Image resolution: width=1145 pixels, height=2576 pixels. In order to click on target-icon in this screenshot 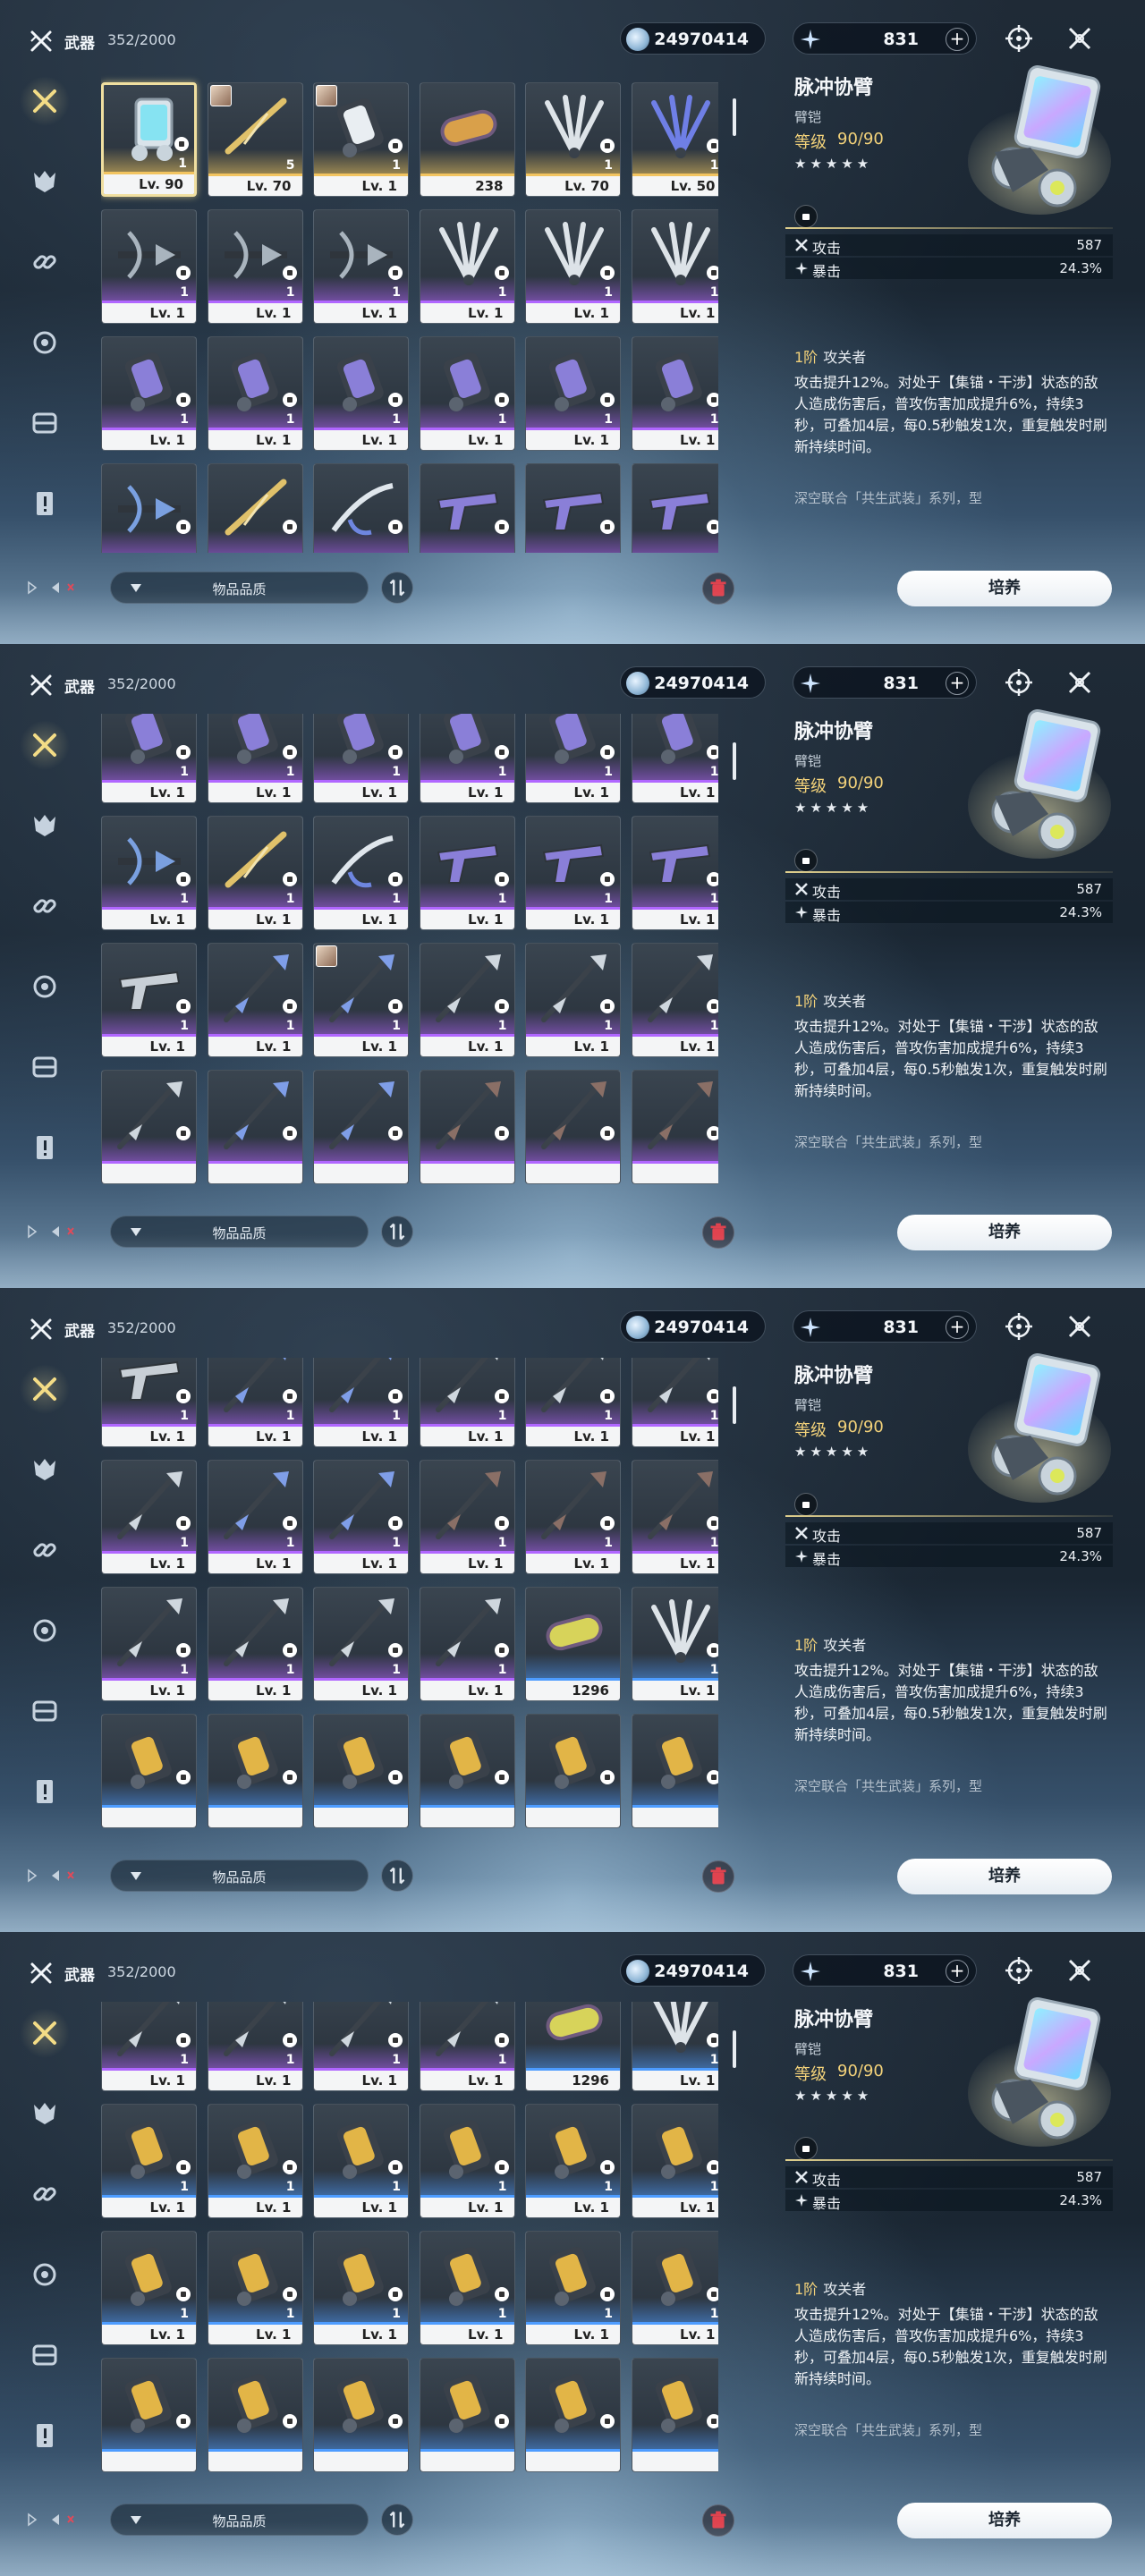, I will do `click(1019, 1970)`.